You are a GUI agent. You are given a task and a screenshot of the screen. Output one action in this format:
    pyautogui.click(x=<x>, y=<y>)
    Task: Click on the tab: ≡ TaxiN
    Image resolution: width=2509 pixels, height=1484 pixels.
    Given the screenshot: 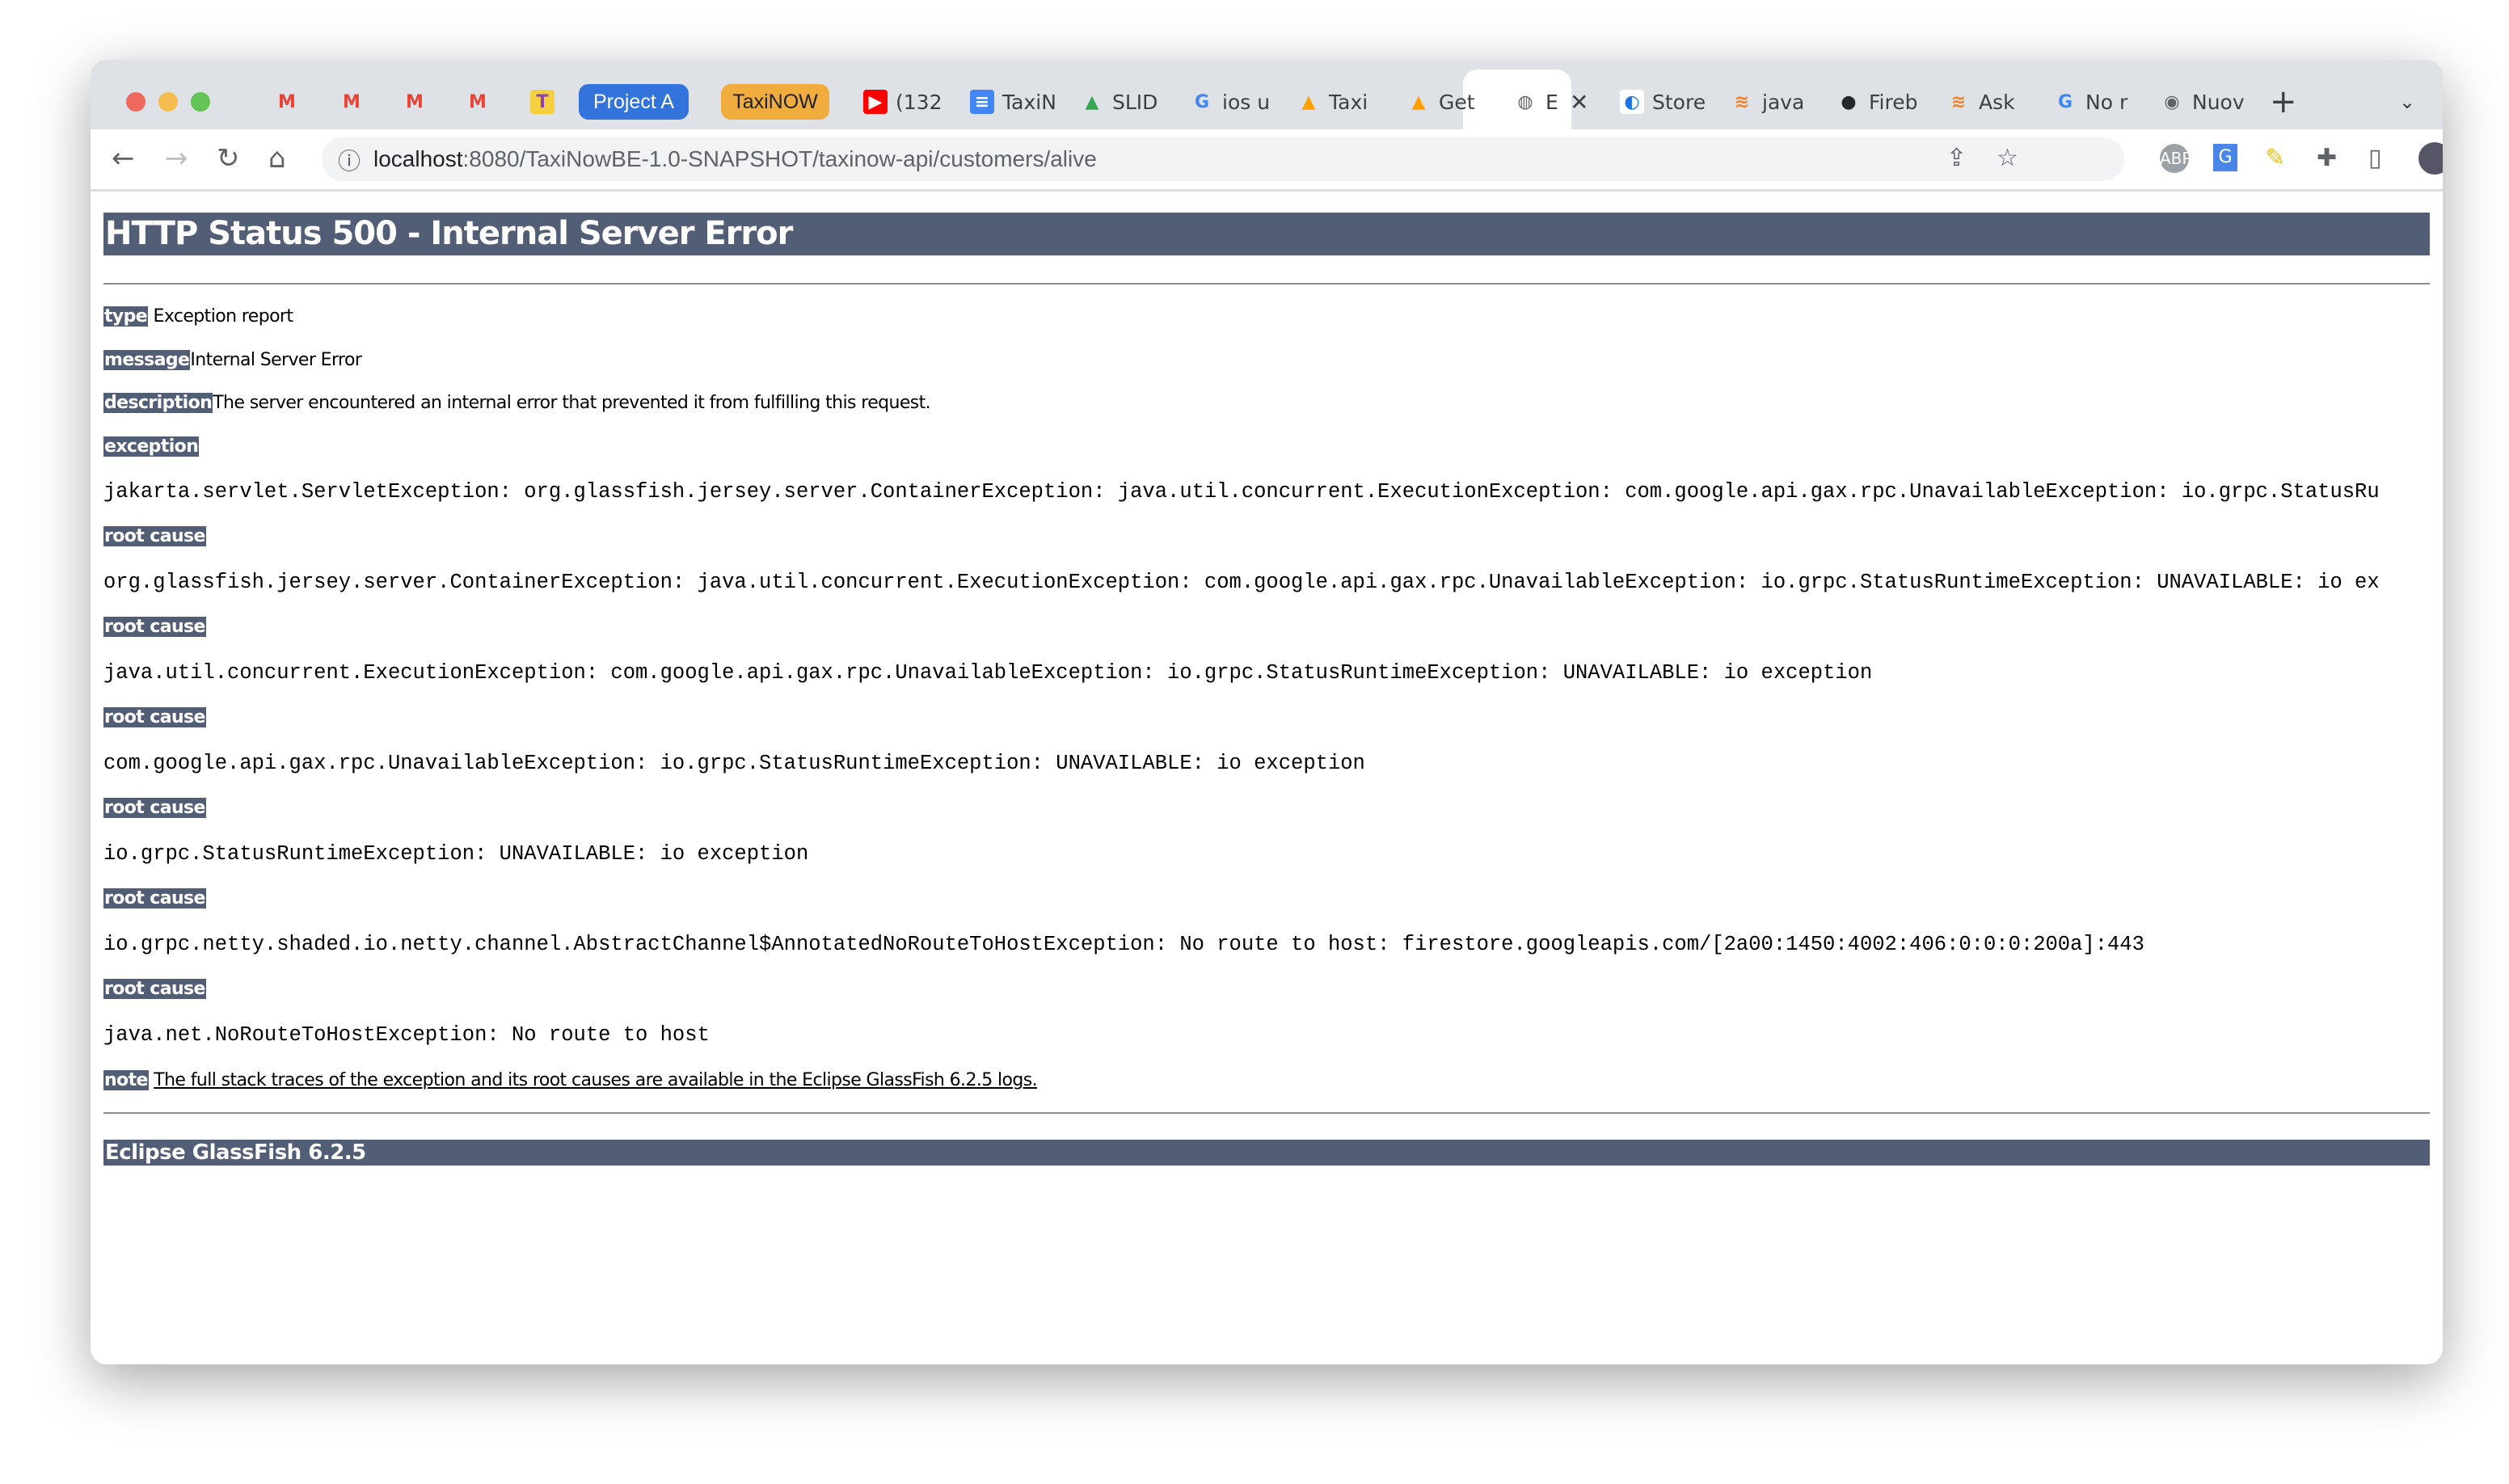 What is the action you would take?
    pyautogui.click(x=1014, y=102)
    